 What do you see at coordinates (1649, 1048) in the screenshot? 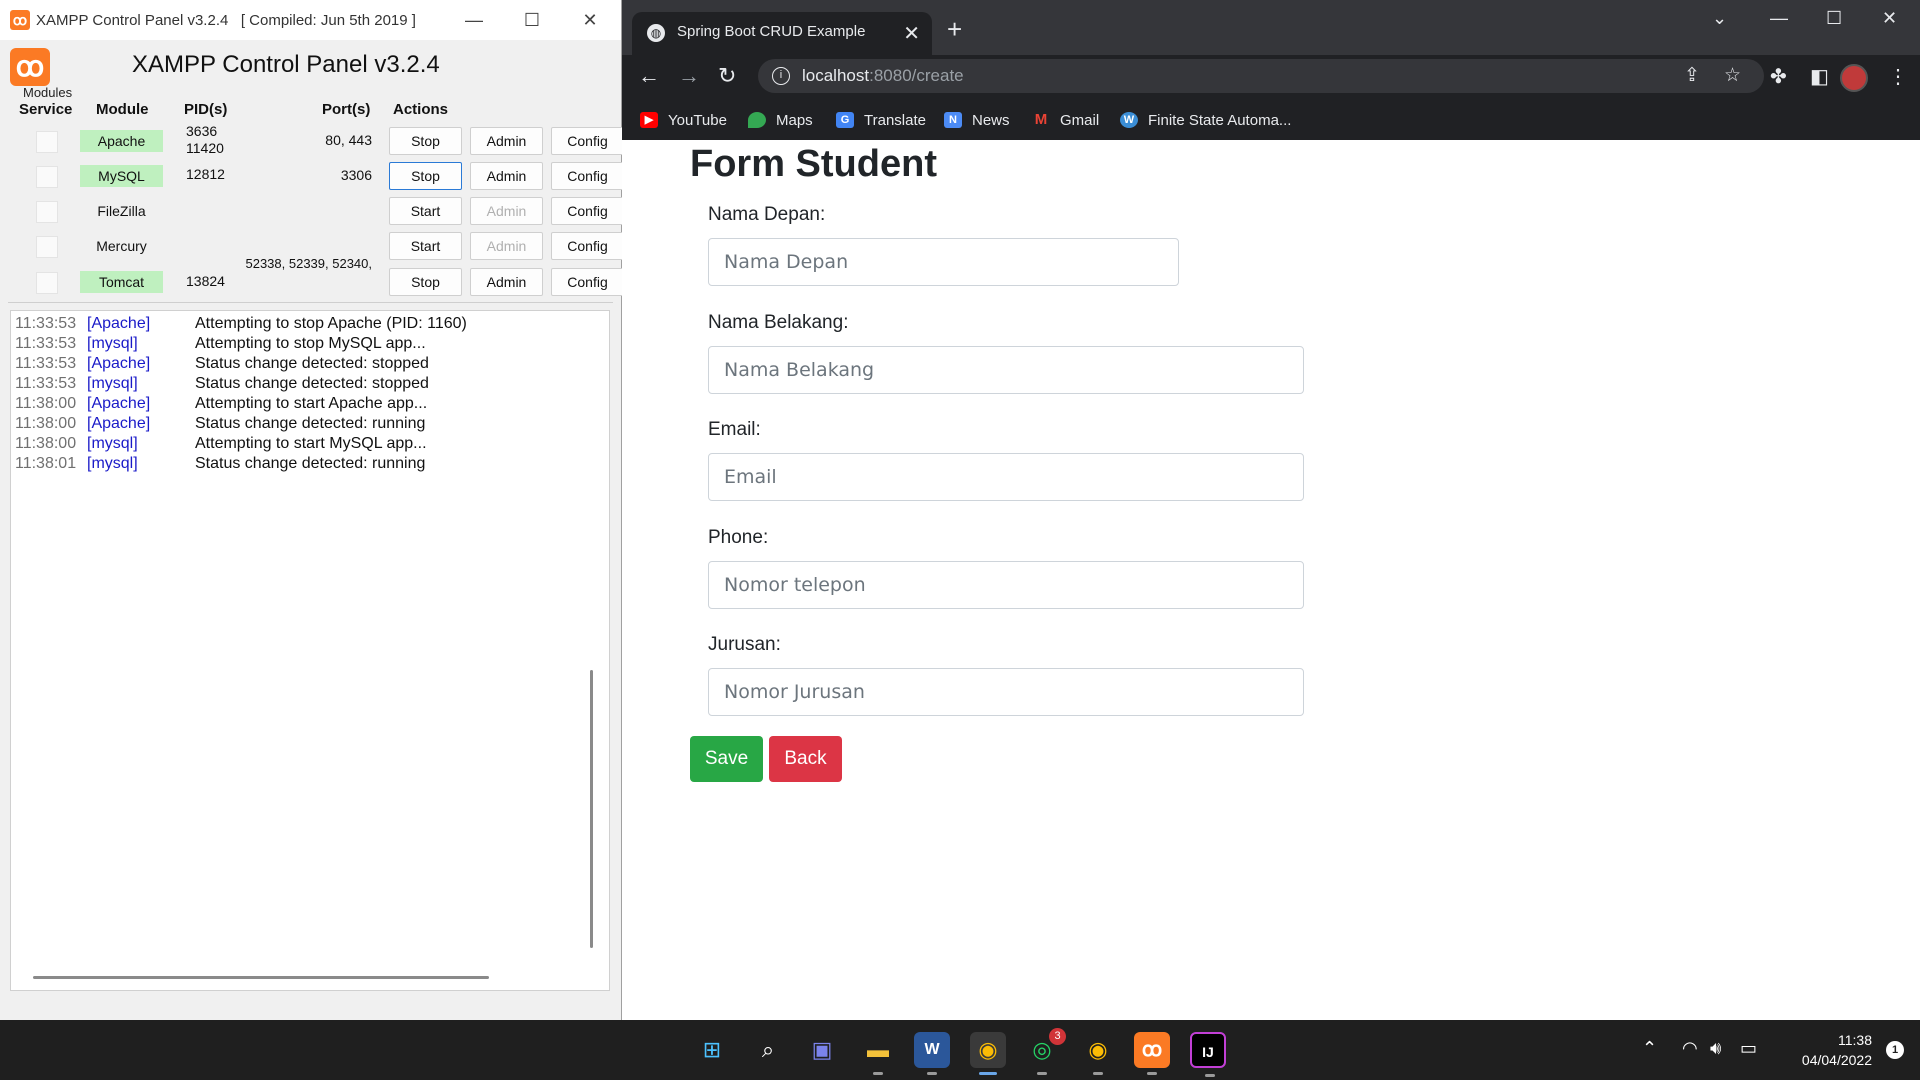
I see `chevron-up-icon: ⌃` at bounding box center [1649, 1048].